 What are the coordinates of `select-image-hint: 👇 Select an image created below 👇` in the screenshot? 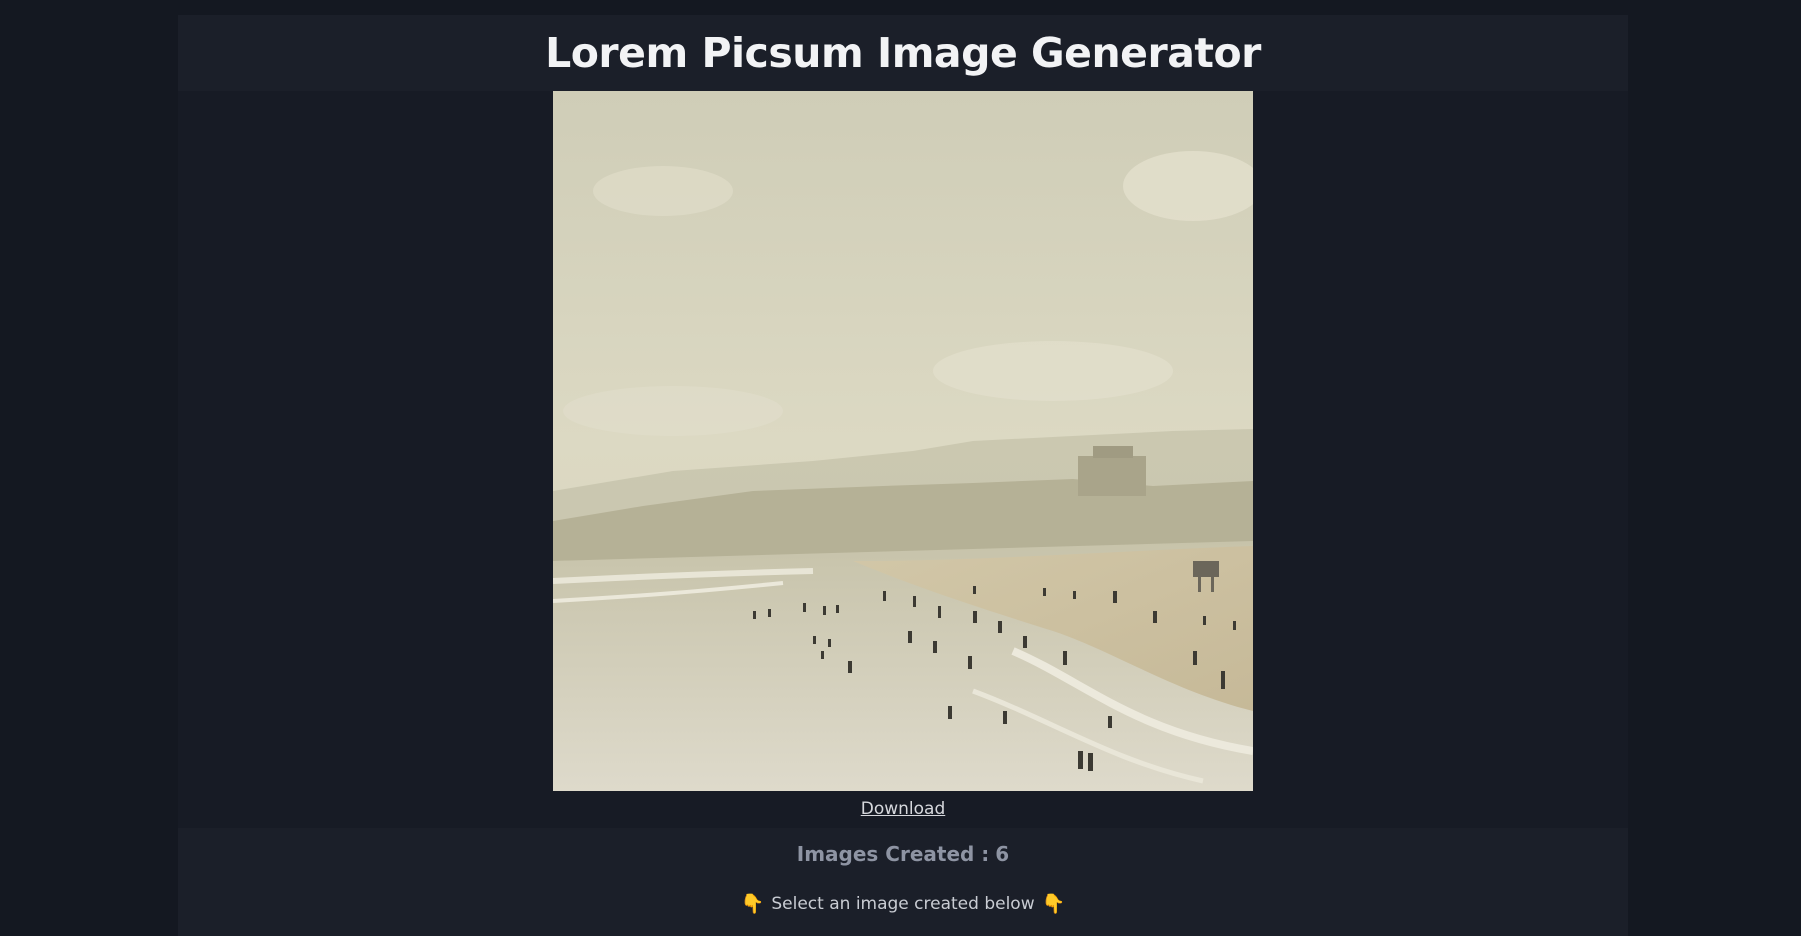 It's located at (903, 903).